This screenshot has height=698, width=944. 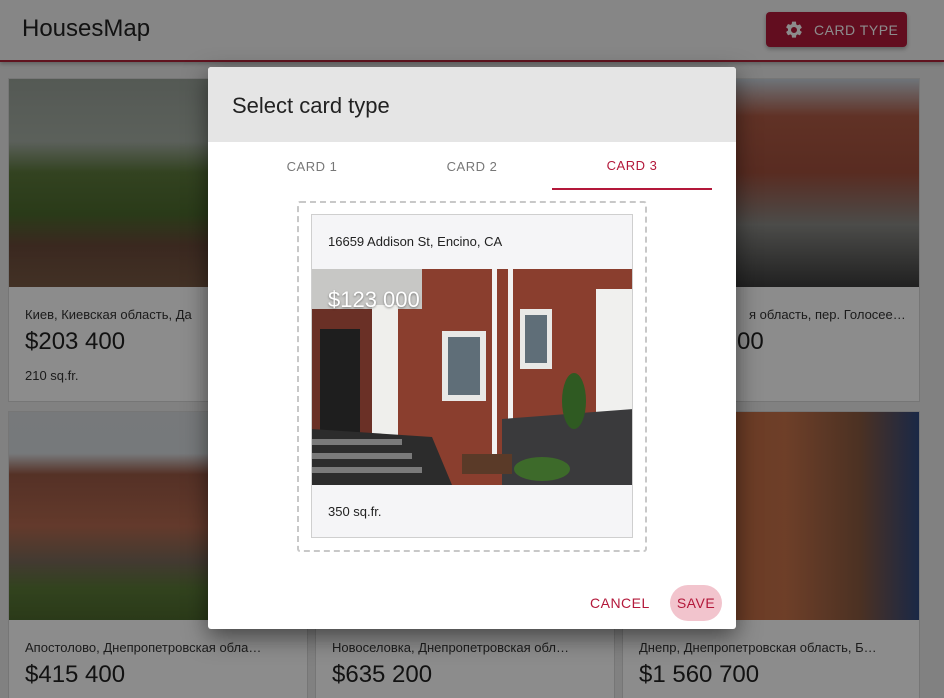 I want to click on preview-house-photo: $123 000, so click(x=472, y=377).